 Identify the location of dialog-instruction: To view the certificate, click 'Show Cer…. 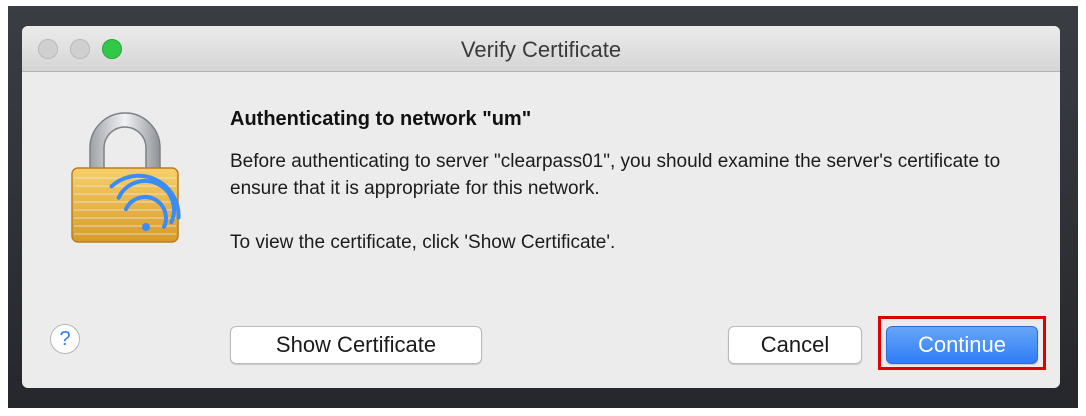
(423, 242).